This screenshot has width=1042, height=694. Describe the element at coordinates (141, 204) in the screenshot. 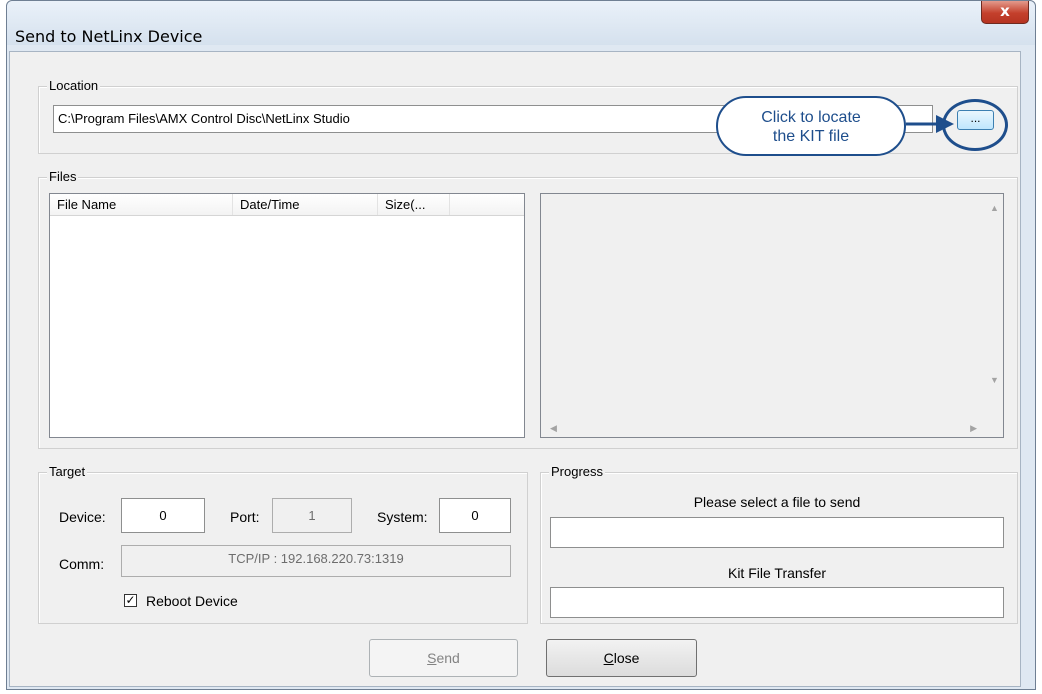

I see `column-file-name: File Name` at that location.